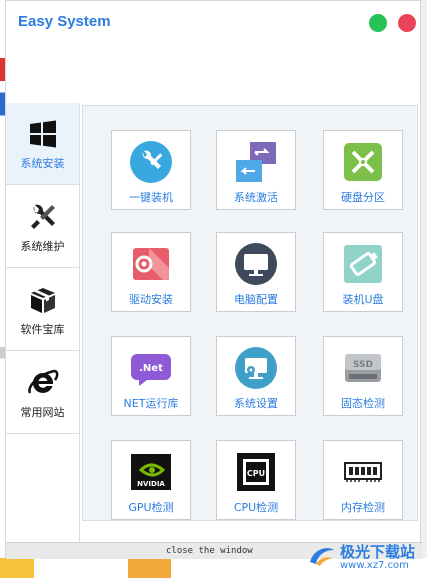  I want to click on window-title: Easy System, so click(64, 21).